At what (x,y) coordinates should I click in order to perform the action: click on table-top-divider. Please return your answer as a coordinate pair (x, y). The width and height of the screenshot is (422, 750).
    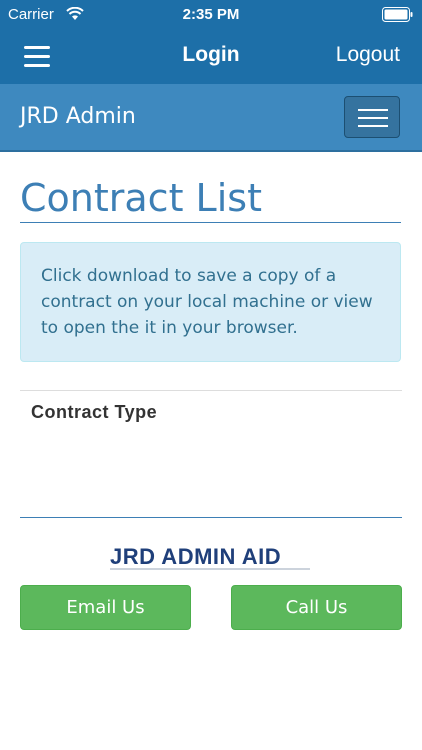
    Looking at the image, I should click on (211, 390).